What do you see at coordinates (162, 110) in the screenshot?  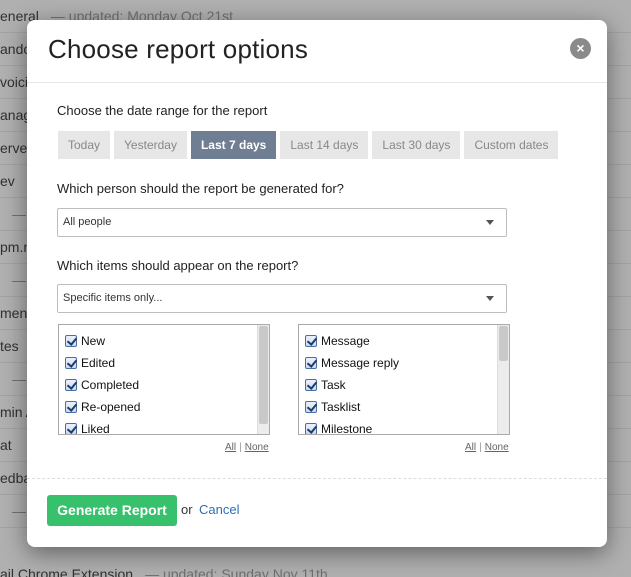 I see `date-range-label: Choose the date range for the report` at bounding box center [162, 110].